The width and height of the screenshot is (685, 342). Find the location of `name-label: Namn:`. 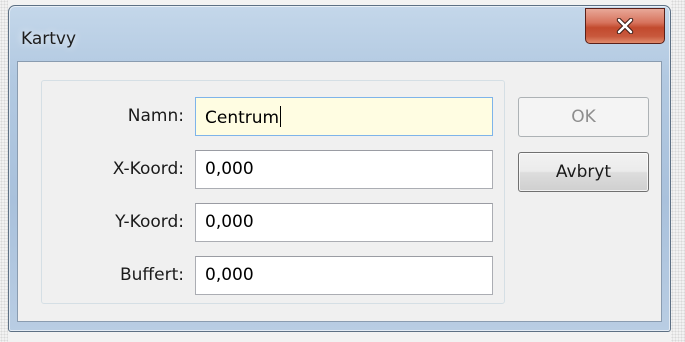

name-label: Namn: is located at coordinates (155, 116).